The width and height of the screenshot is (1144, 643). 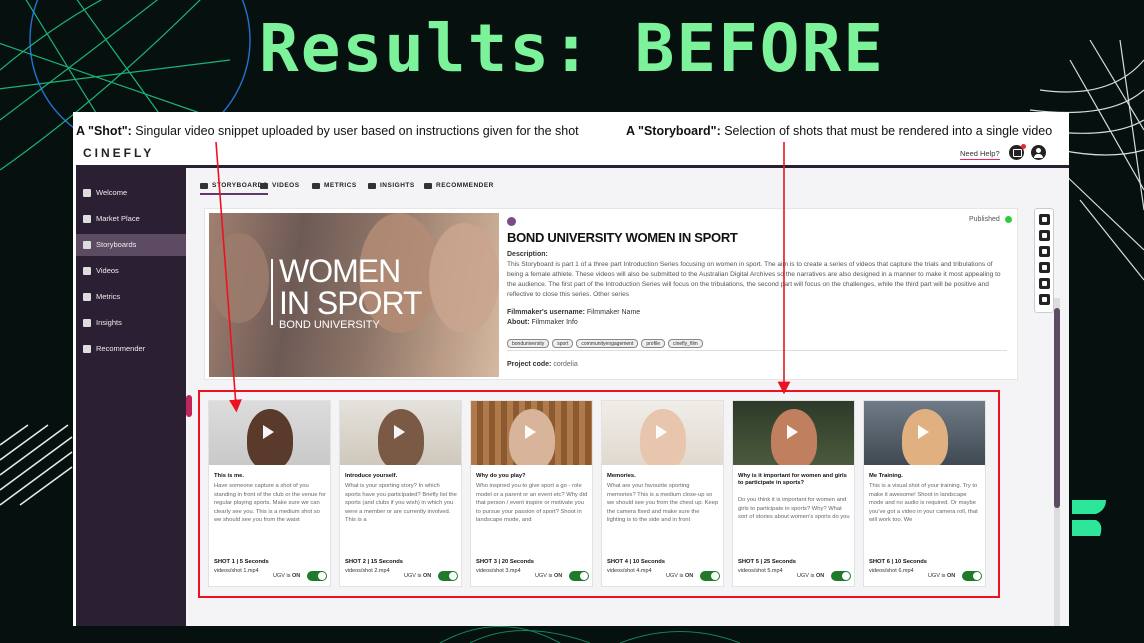 I want to click on sidebar-item-insights: Insights, so click(x=131, y=323).